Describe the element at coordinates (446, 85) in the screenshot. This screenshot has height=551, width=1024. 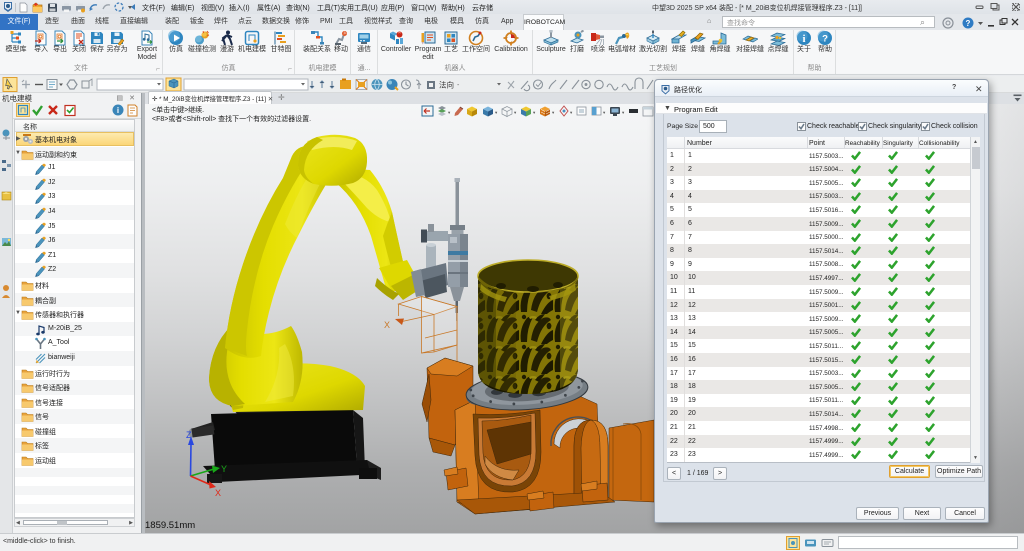
I see `svg-text: 法向` at that location.